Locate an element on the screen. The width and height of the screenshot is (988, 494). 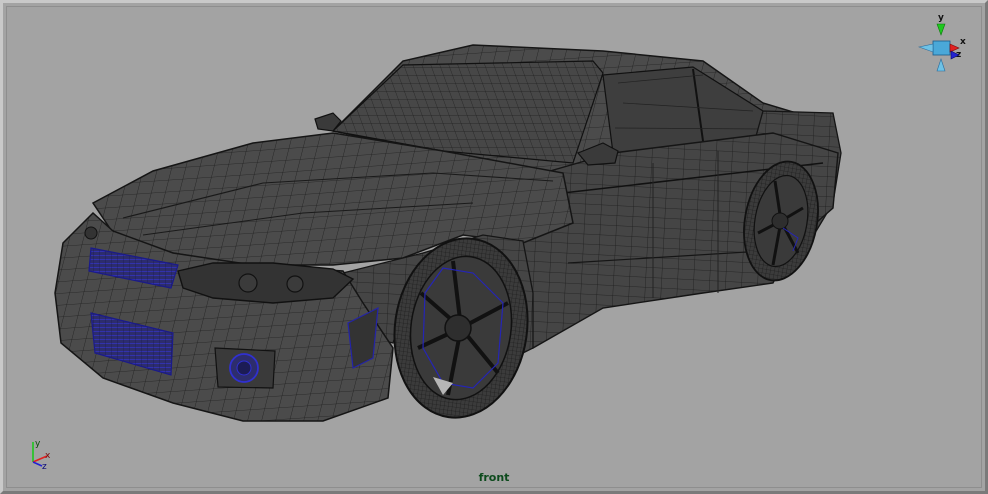
view-cube-neg-y-cone-icon is located at coordinates (941, 65).